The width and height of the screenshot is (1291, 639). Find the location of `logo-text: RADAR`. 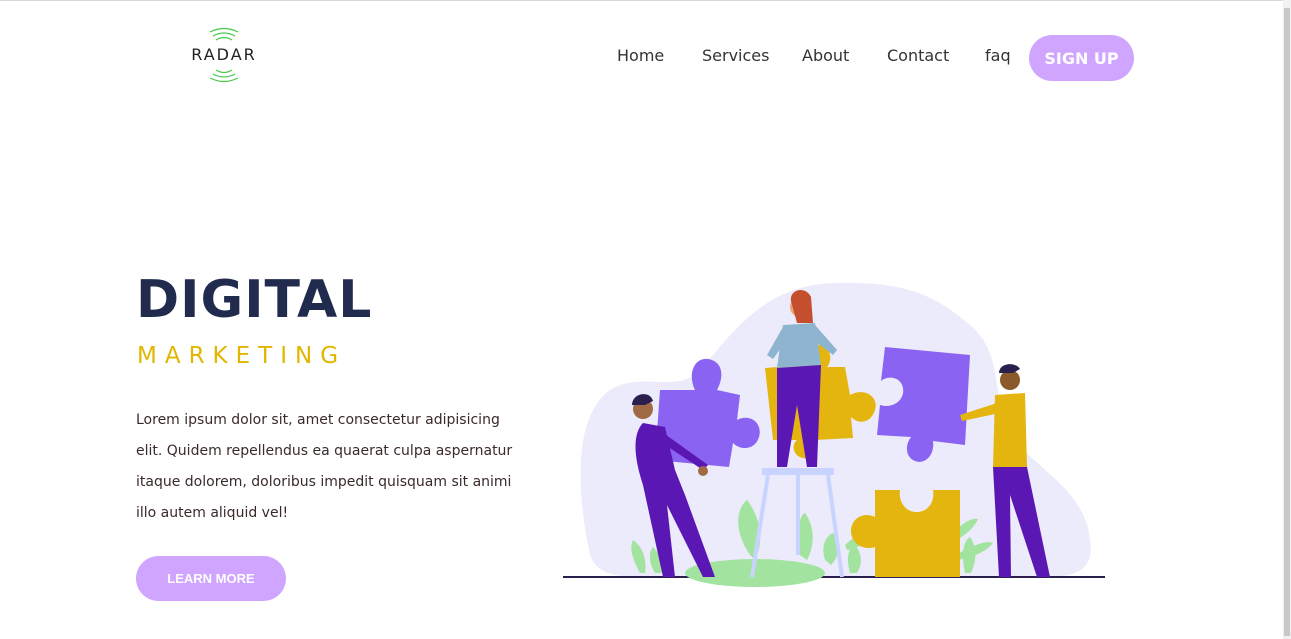

logo-text: RADAR is located at coordinates (224, 54).